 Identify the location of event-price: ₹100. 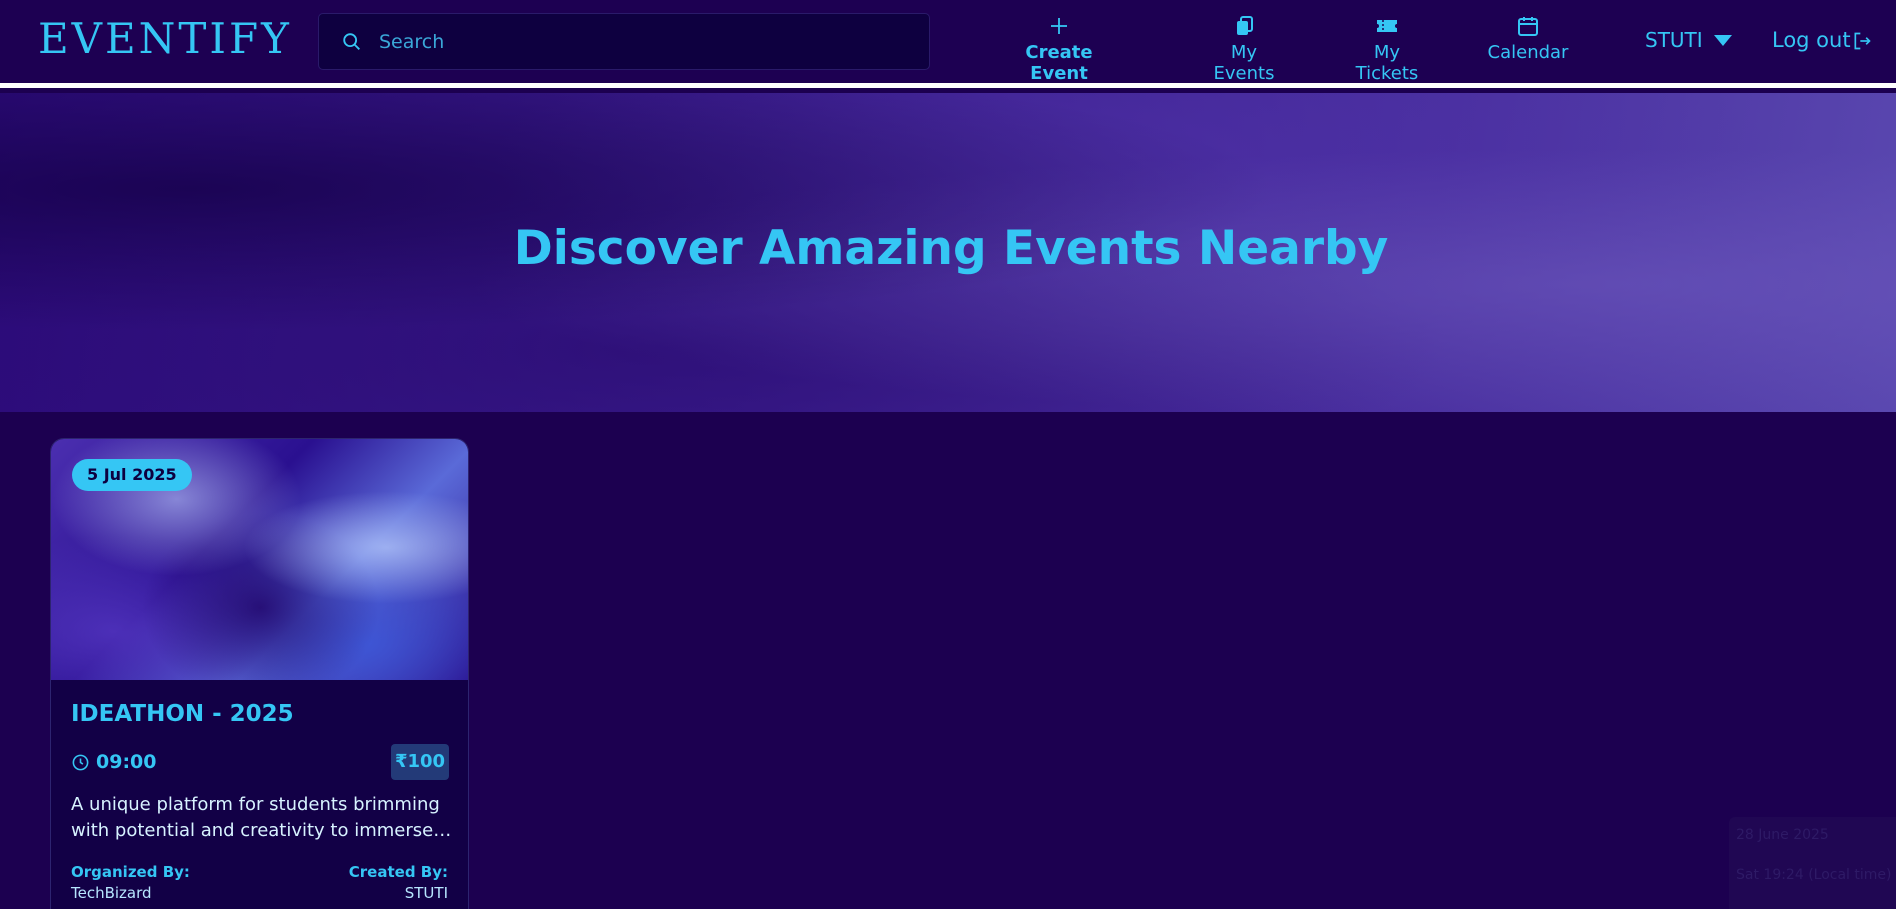
(420, 762).